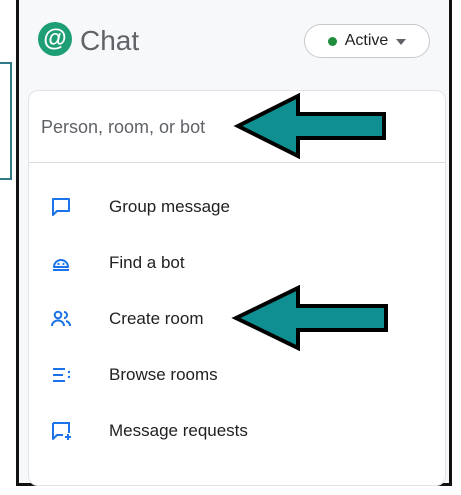  What do you see at coordinates (61, 207) in the screenshot?
I see `chat-bubble-icon` at bounding box center [61, 207].